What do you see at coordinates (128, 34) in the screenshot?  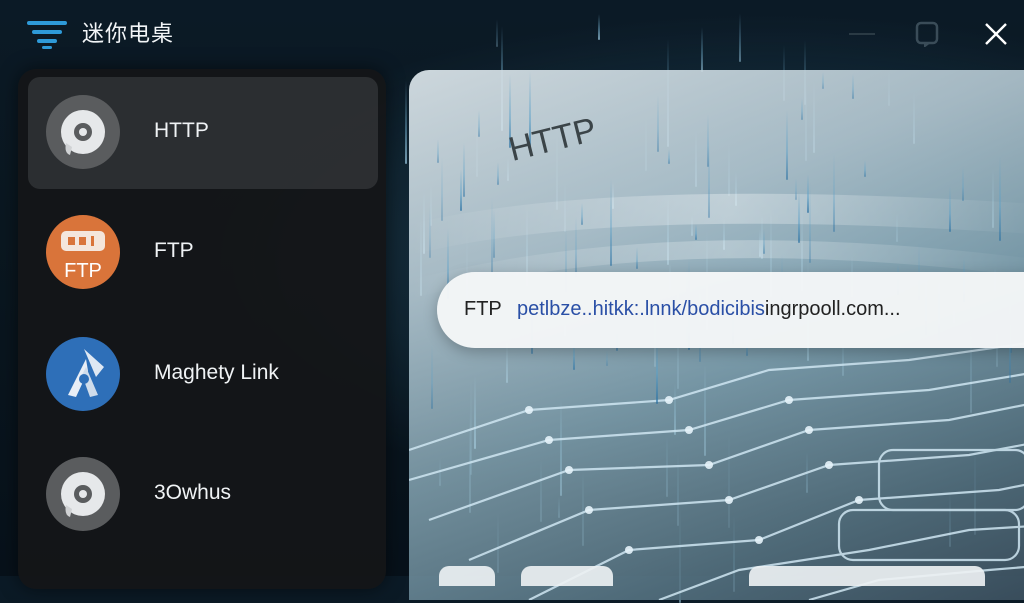 I see `app-title: 迷你电桌` at bounding box center [128, 34].